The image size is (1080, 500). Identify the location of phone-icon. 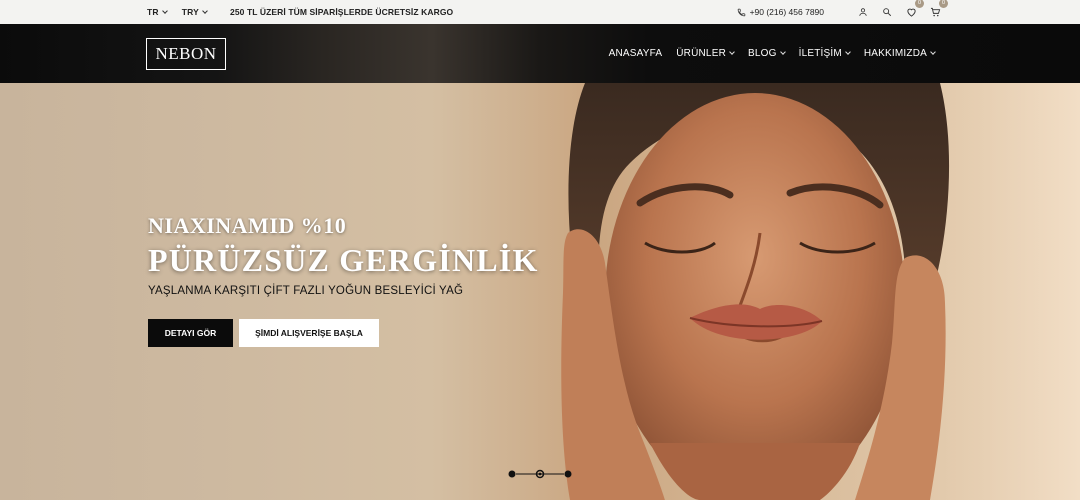
(741, 12).